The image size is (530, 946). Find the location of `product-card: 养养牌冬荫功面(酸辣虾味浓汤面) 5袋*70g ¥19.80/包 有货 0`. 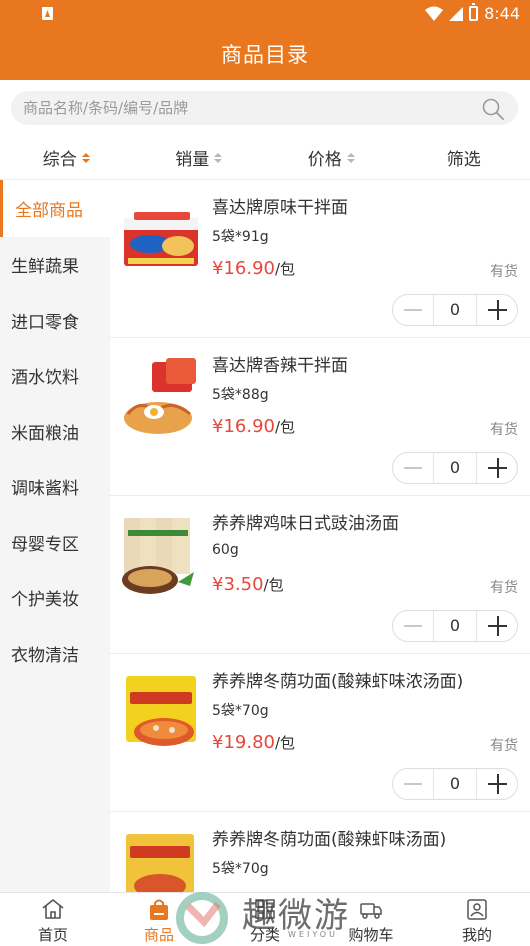

product-card: 养养牌冬荫功面(酸辣虾味浓汤面) 5袋*70g ¥19.80/包 有货 0 is located at coordinates (320, 733).